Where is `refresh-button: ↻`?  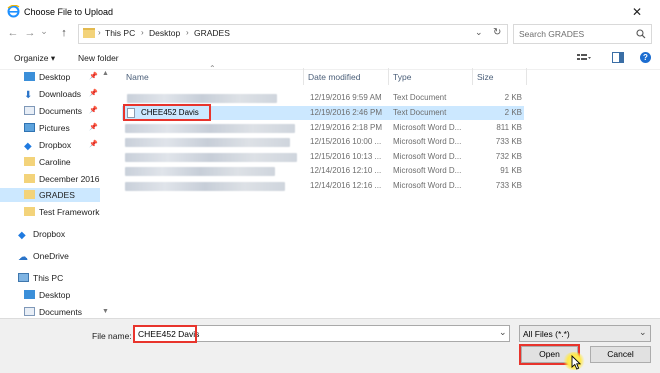 refresh-button: ↻ is located at coordinates (497, 32).